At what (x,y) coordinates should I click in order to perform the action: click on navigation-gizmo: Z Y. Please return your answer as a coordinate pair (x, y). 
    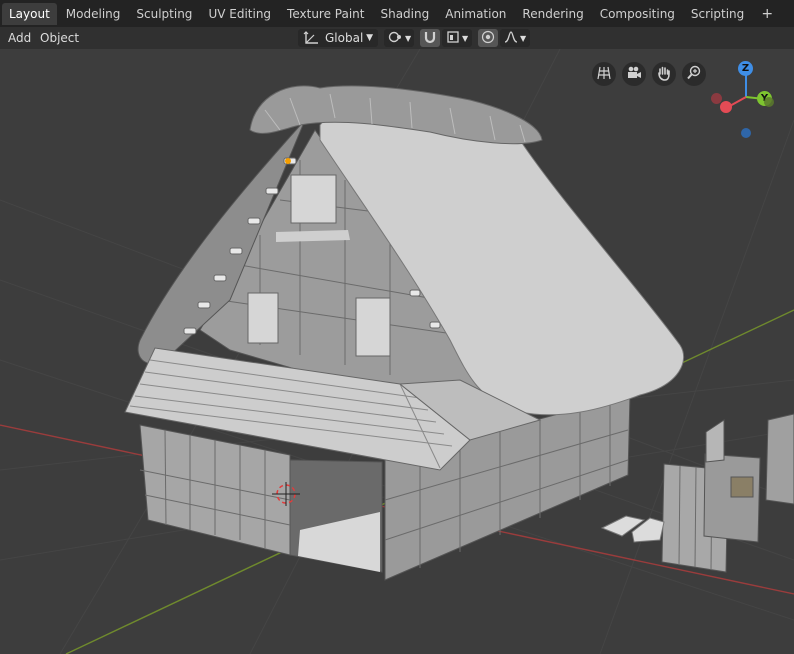
    Looking at the image, I should click on (747, 101).